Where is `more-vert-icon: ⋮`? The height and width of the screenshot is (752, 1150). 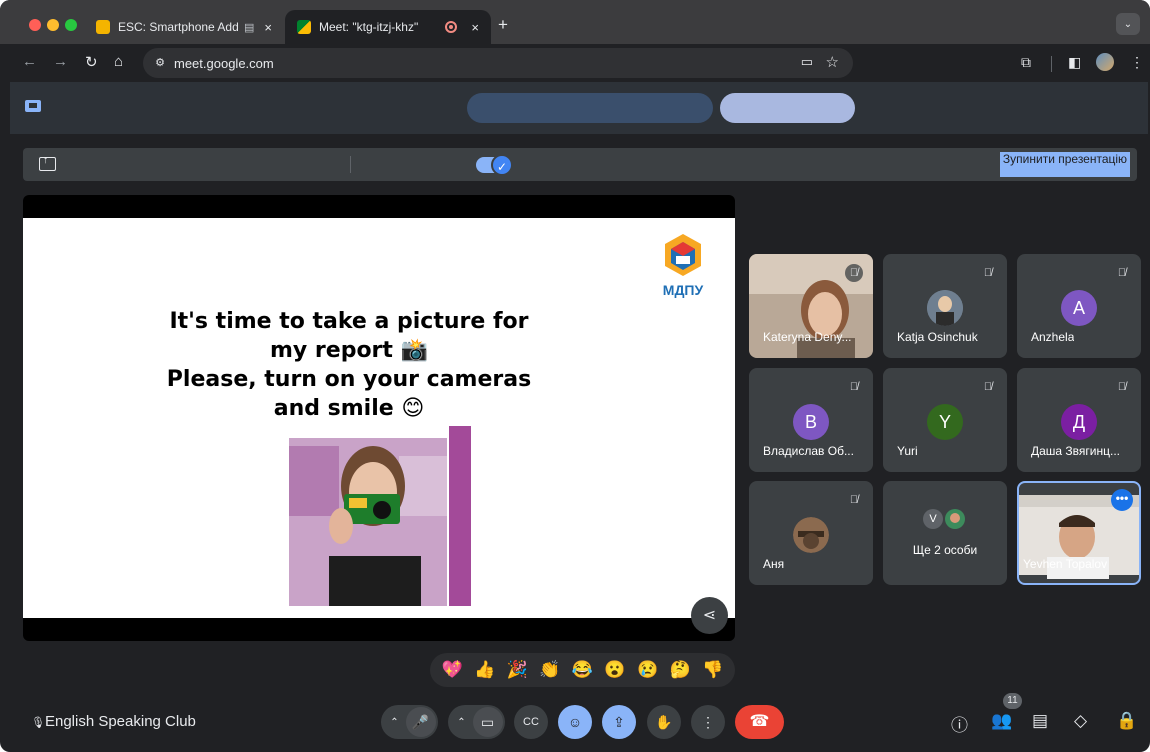
more-vert-icon: ⋮ is located at coordinates (708, 721).